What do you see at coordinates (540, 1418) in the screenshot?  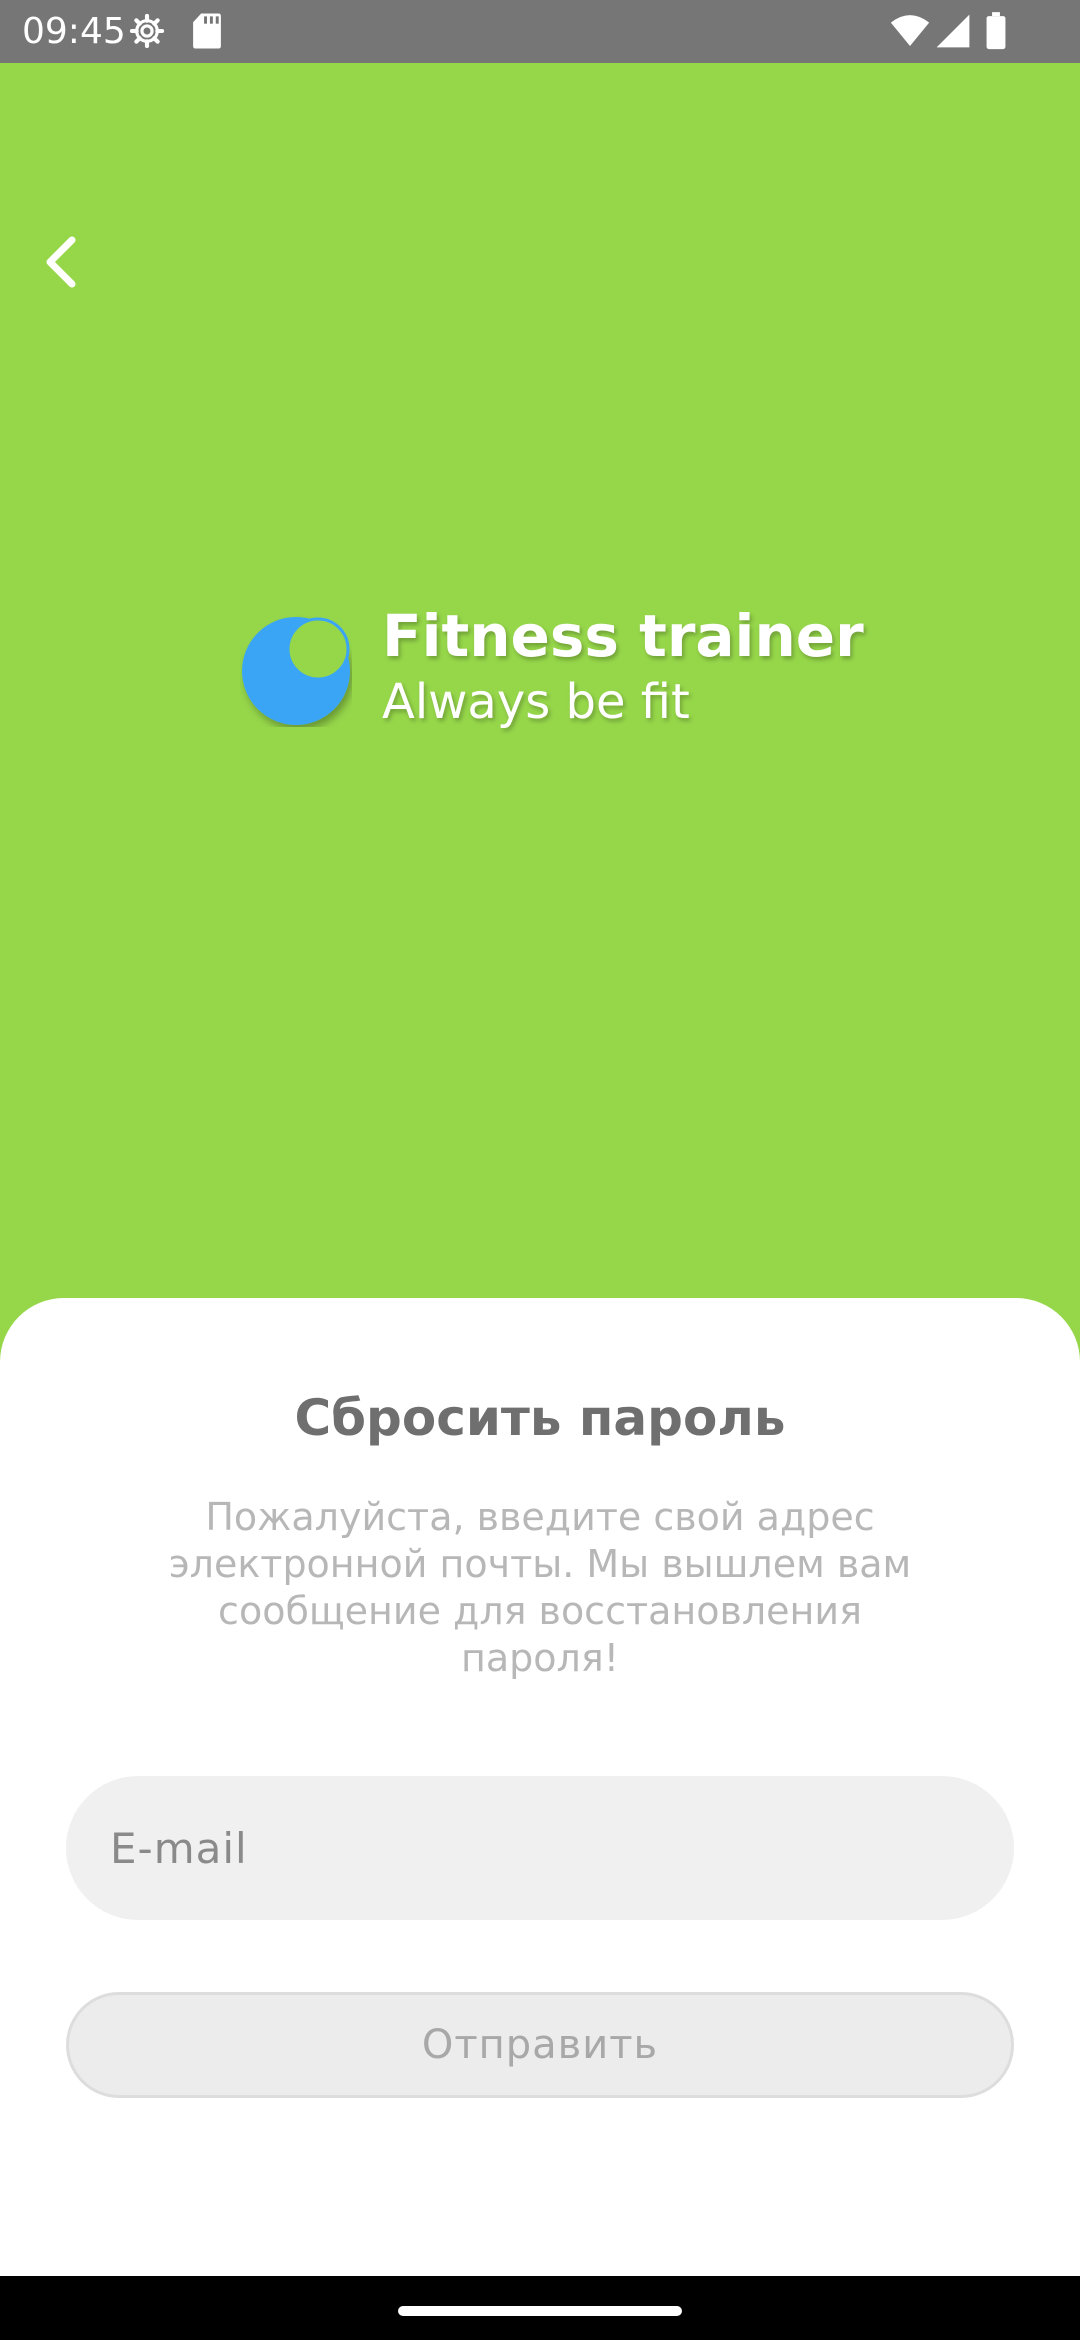 I see `reset-password-title: Сбросить пароль` at bounding box center [540, 1418].